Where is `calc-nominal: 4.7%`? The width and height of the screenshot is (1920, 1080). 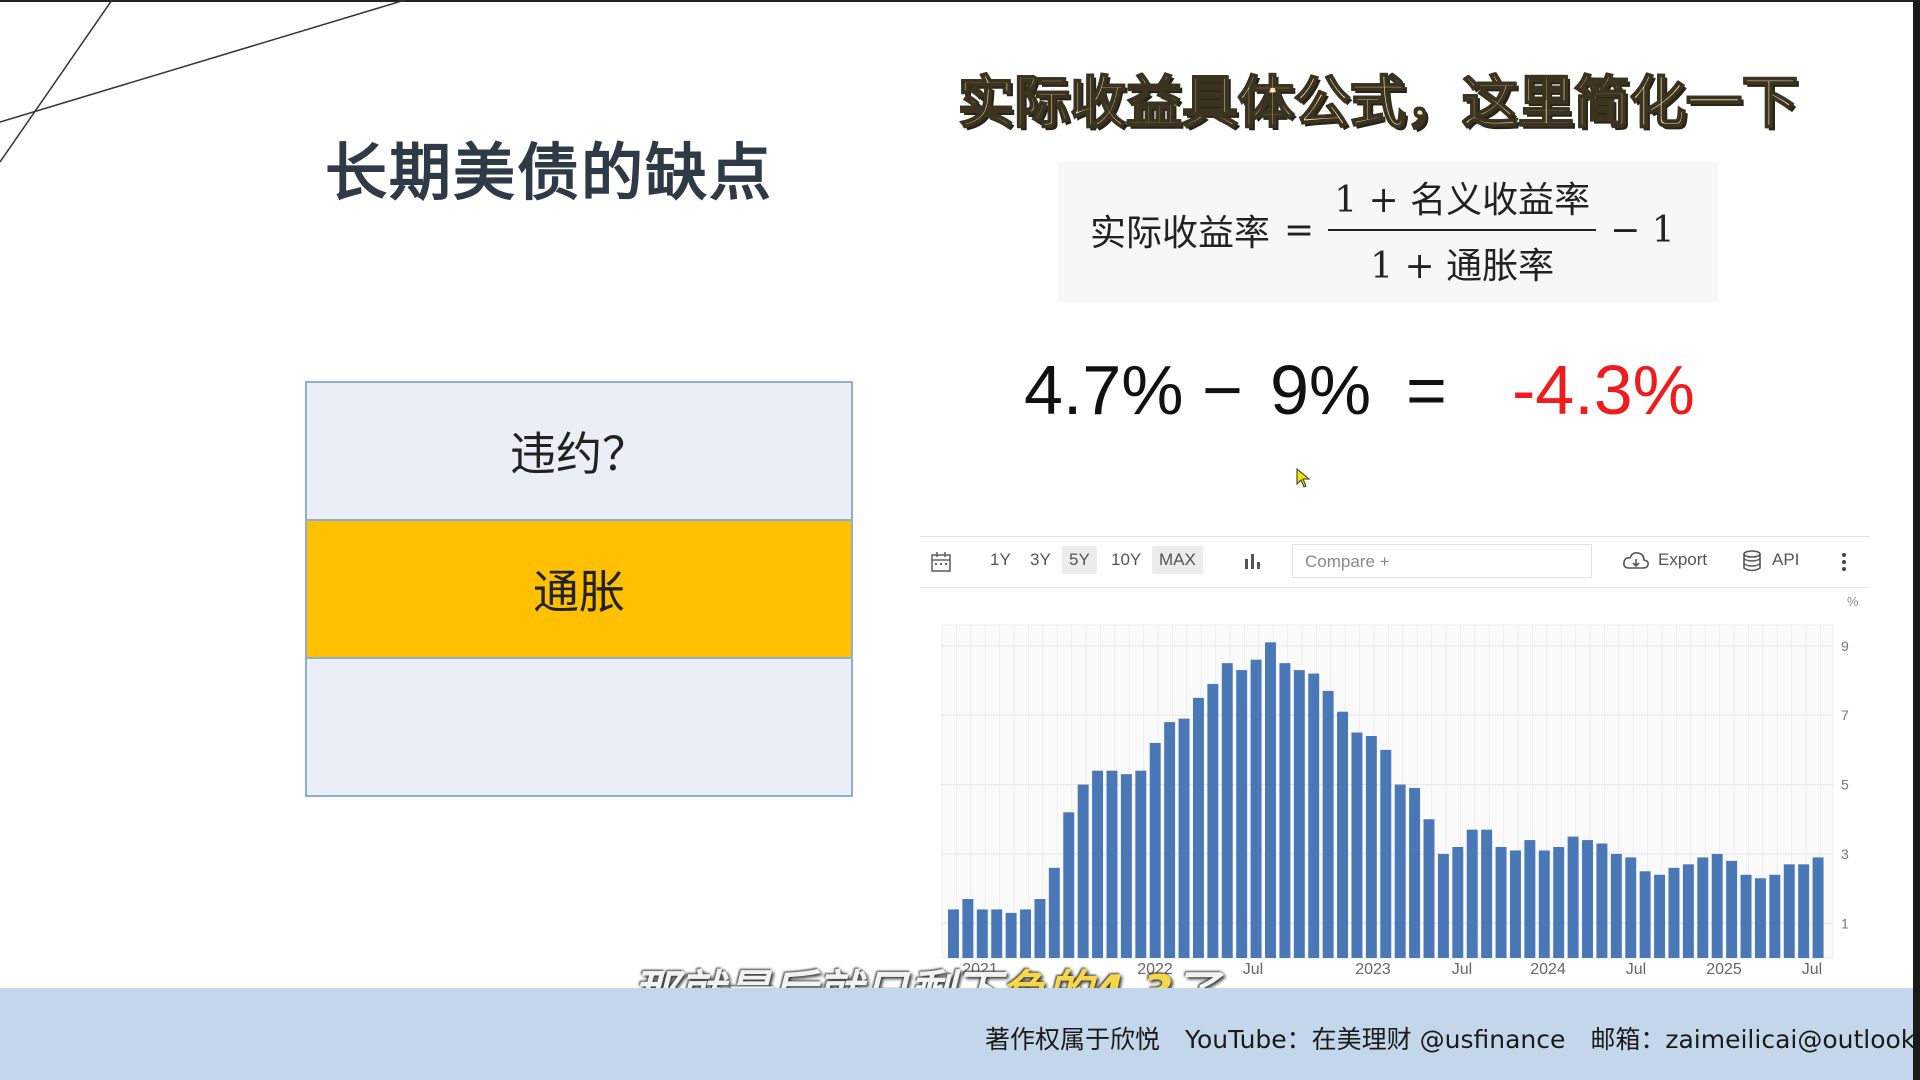 calc-nominal: 4.7% is located at coordinates (1104, 390).